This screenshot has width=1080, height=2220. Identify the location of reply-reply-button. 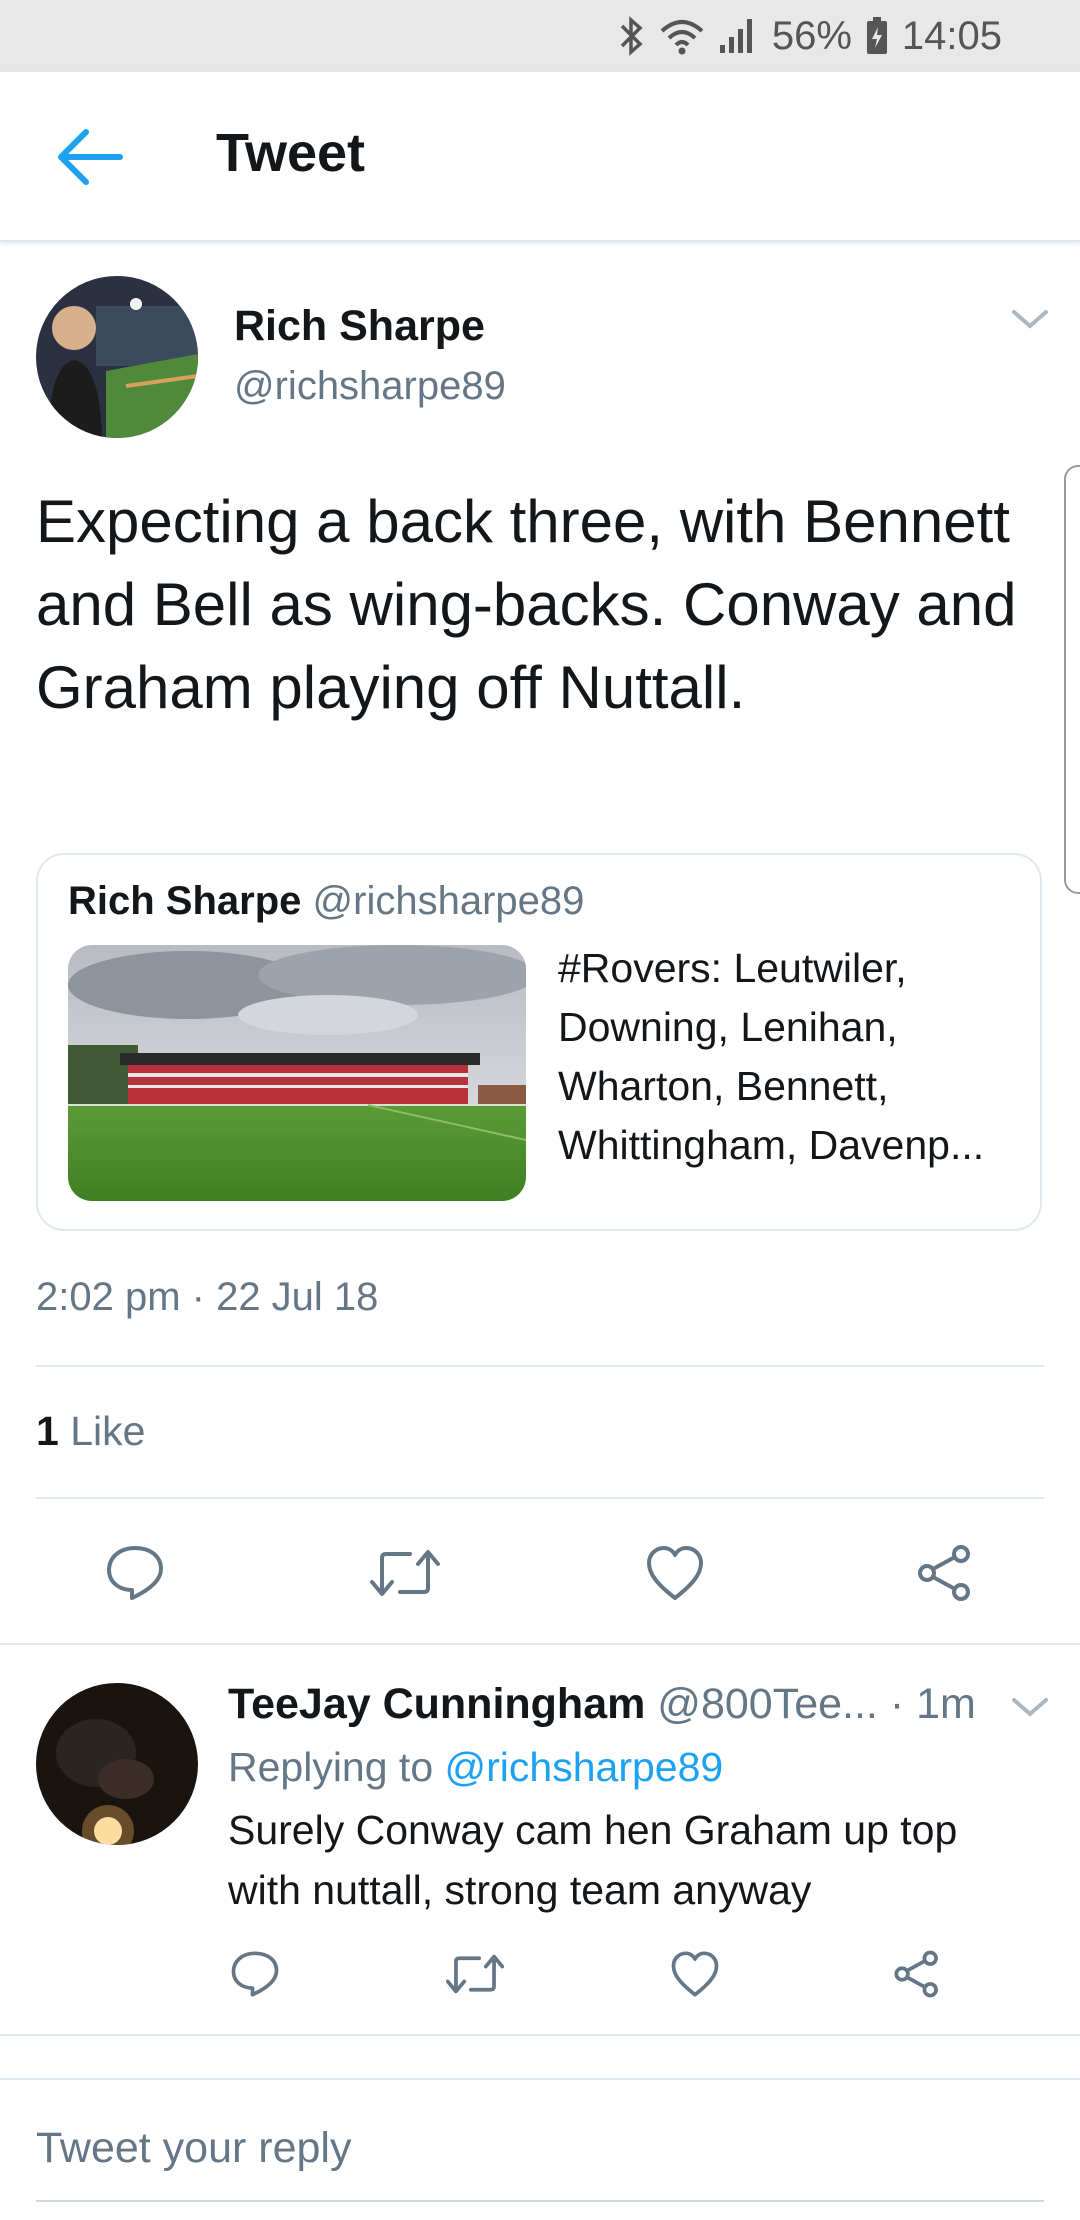
(255, 1974).